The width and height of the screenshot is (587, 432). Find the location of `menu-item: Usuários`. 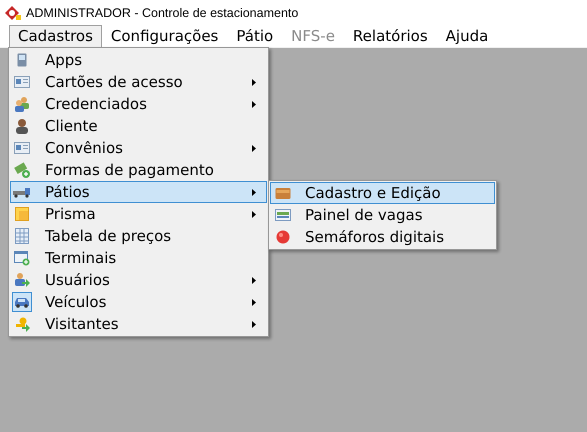

menu-item: Usuários is located at coordinates (138, 280).